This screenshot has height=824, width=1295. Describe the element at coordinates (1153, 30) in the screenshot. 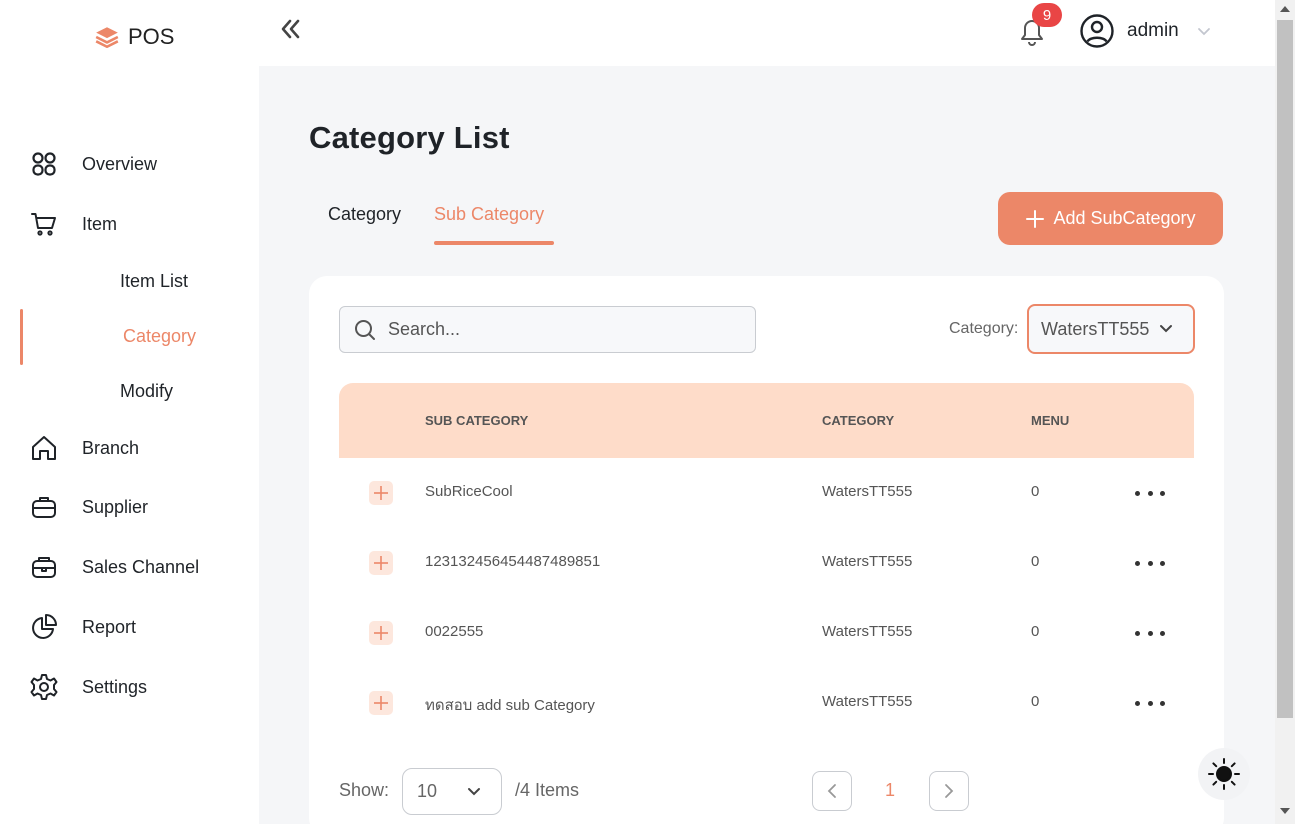

I see `user-name: admin` at that location.